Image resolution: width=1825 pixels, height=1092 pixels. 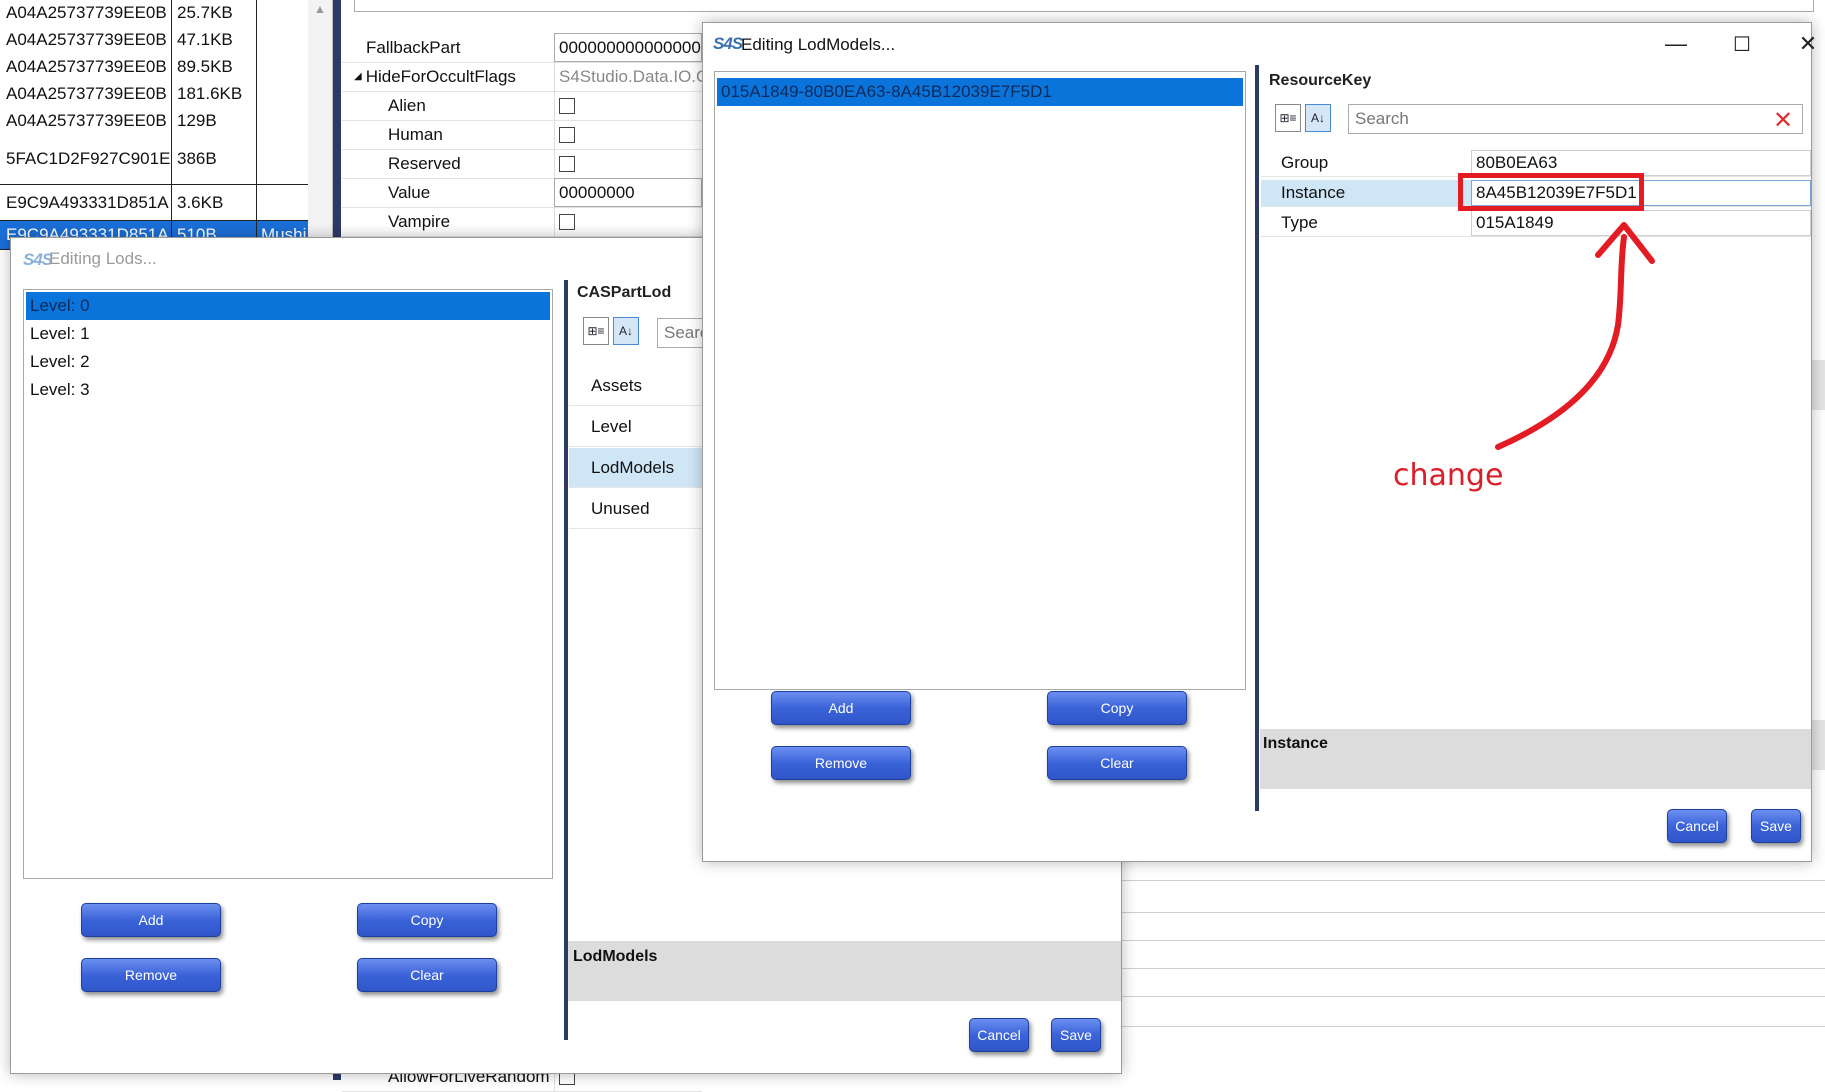 I want to click on category-lodmodels: LodModels, so click(x=644, y=468).